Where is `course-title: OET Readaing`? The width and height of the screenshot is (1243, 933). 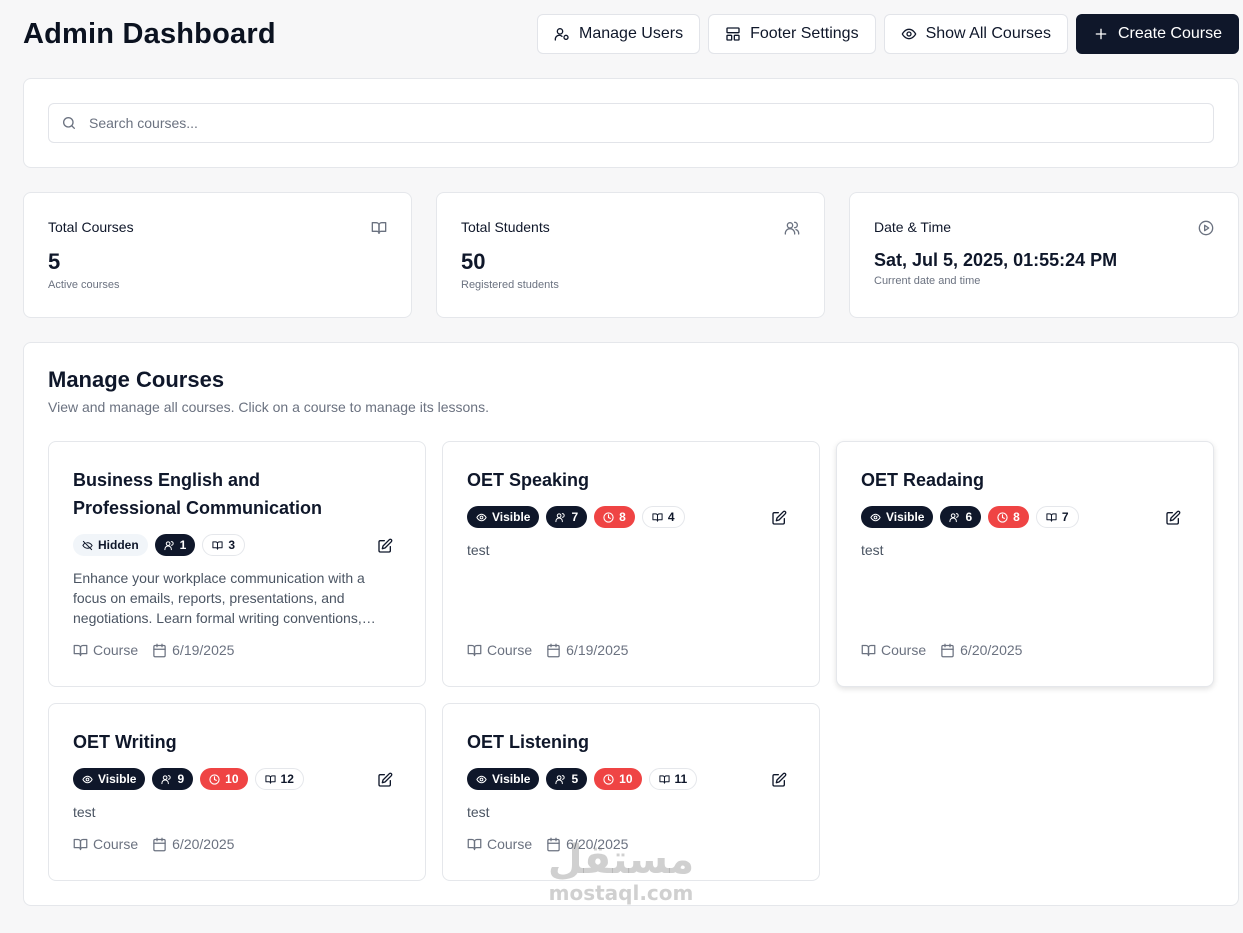 course-title: OET Readaing is located at coordinates (923, 480).